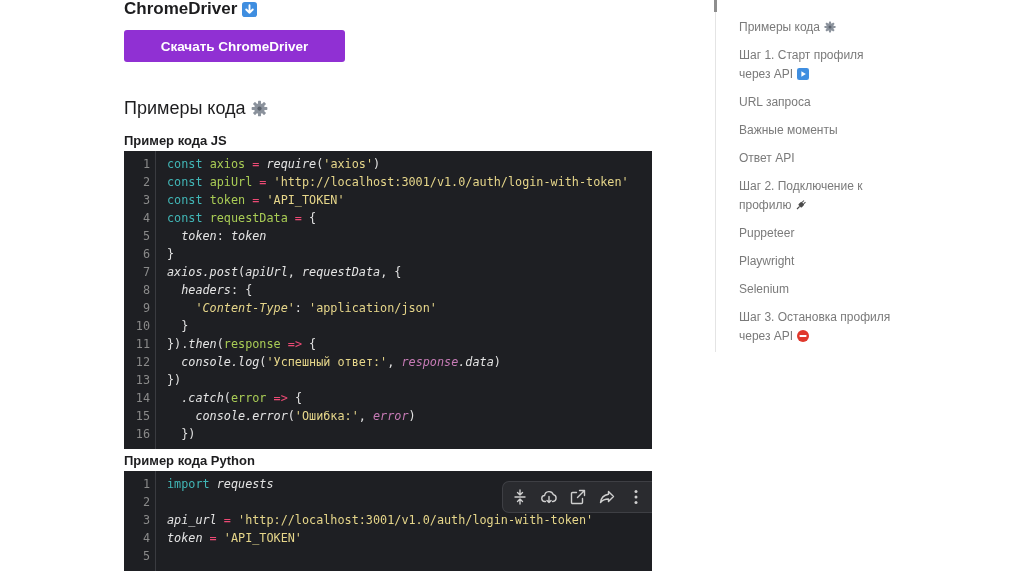 This screenshot has height=574, width=1024. What do you see at coordinates (145, 308) in the screenshot?
I see `line-number: 9` at bounding box center [145, 308].